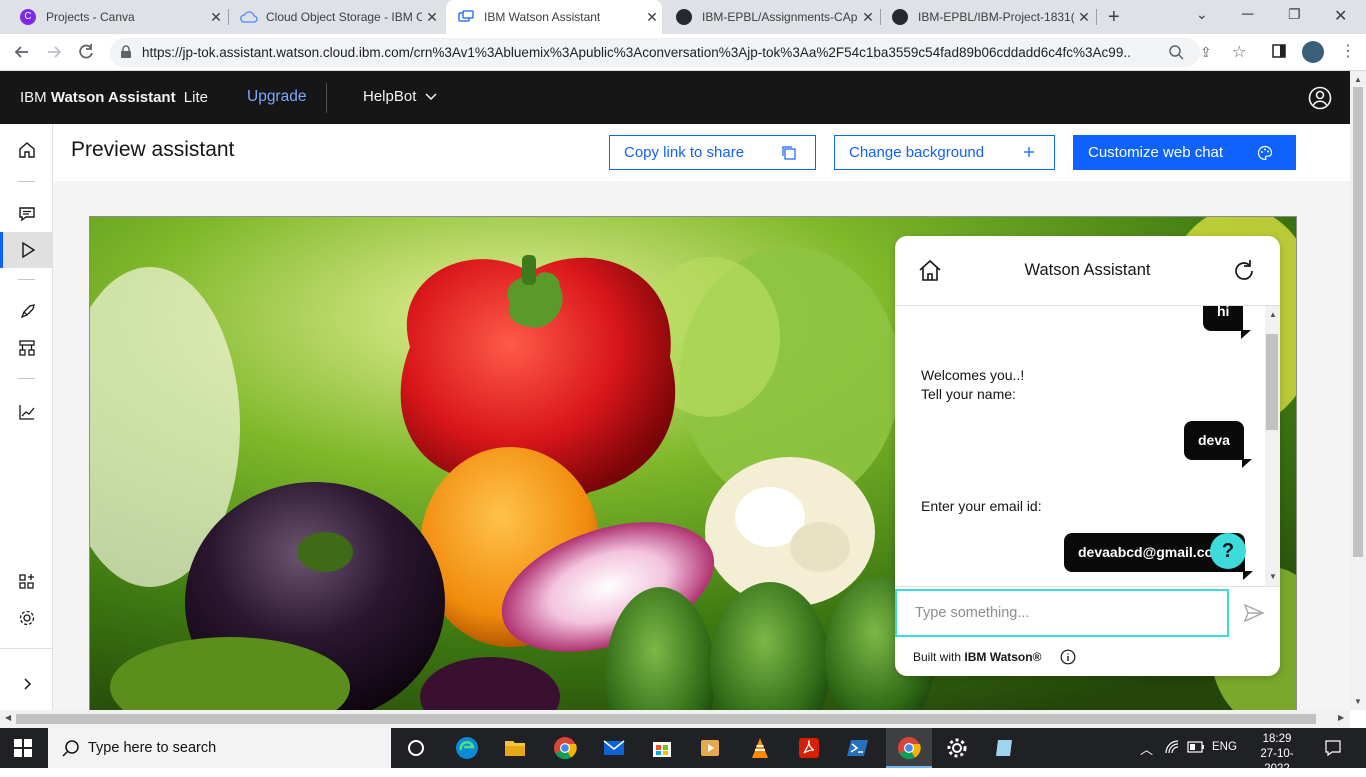 Image resolution: width=1366 pixels, height=777 pixels. What do you see at coordinates (1005, 748) in the screenshot?
I see `notes-app-icon` at bounding box center [1005, 748].